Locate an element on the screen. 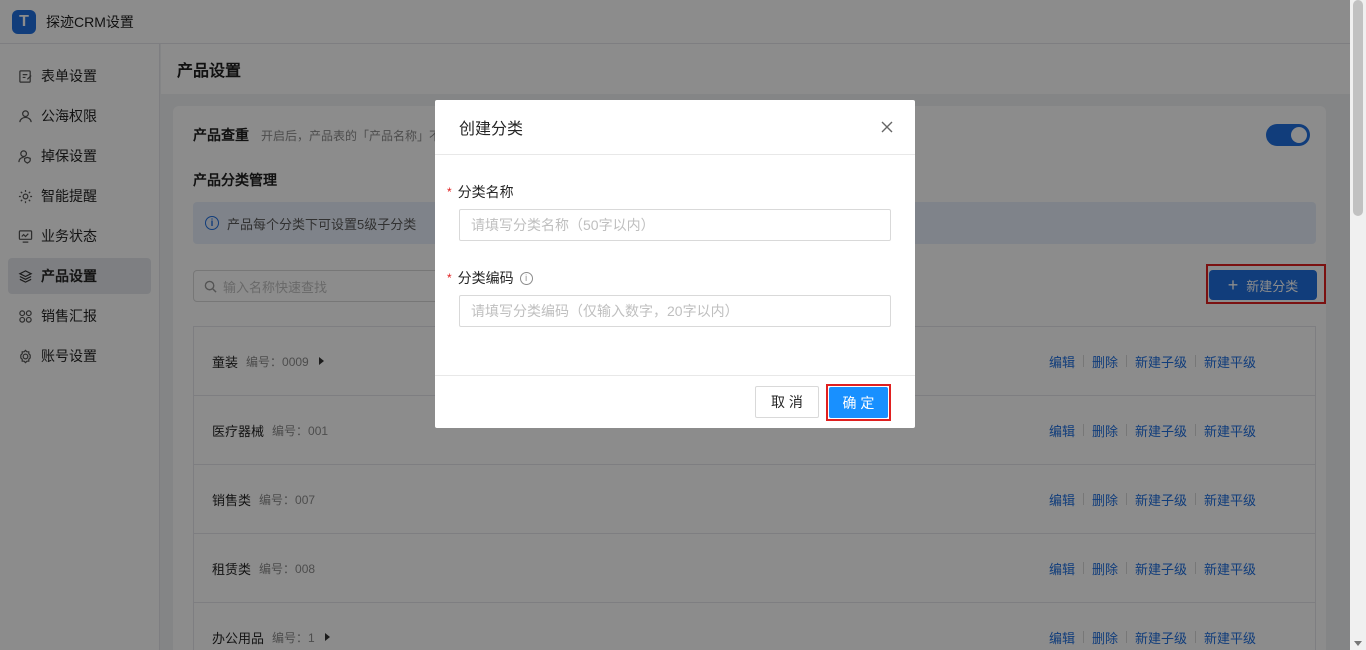  category-code-input is located at coordinates (675, 311).